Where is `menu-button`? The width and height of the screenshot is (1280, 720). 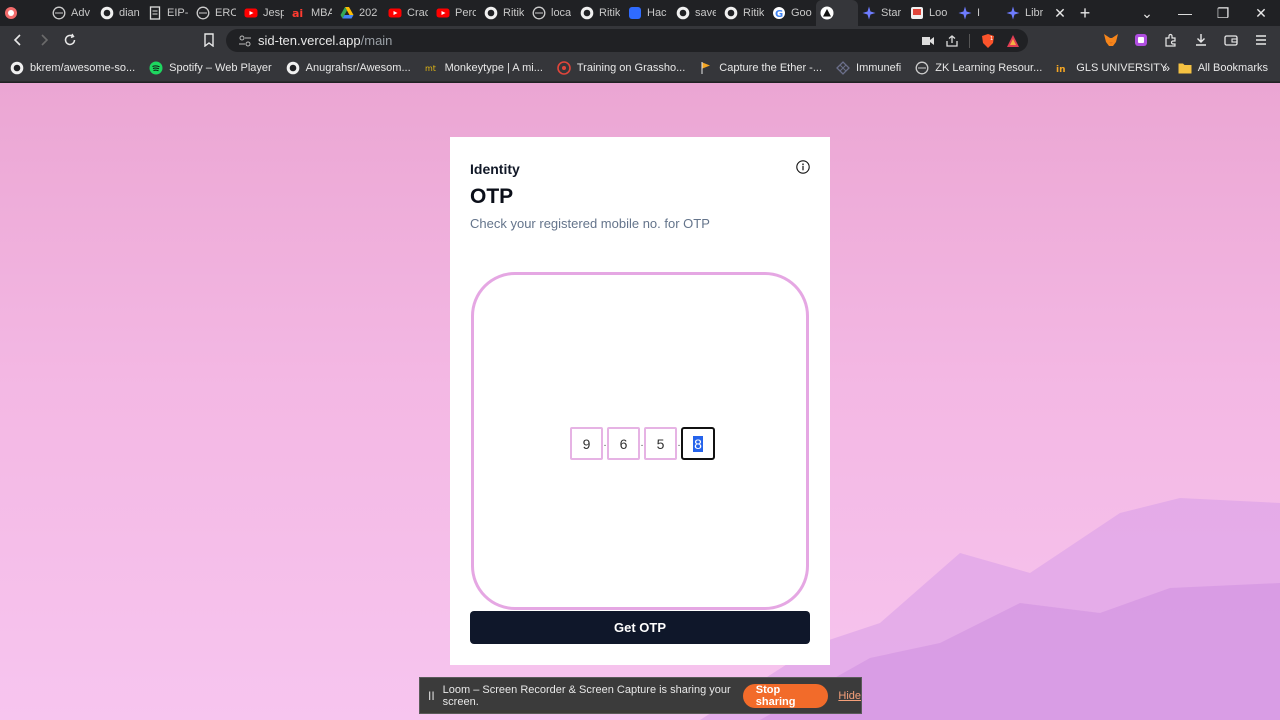 menu-button is located at coordinates (1261, 40).